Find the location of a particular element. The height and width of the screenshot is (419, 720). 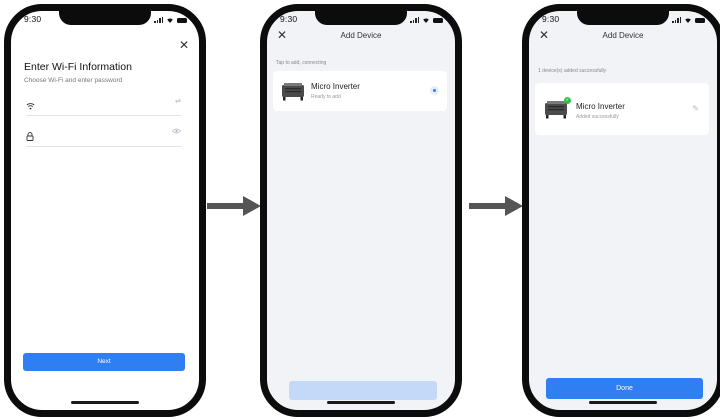

device-status: Ready to add is located at coordinates (326, 97).